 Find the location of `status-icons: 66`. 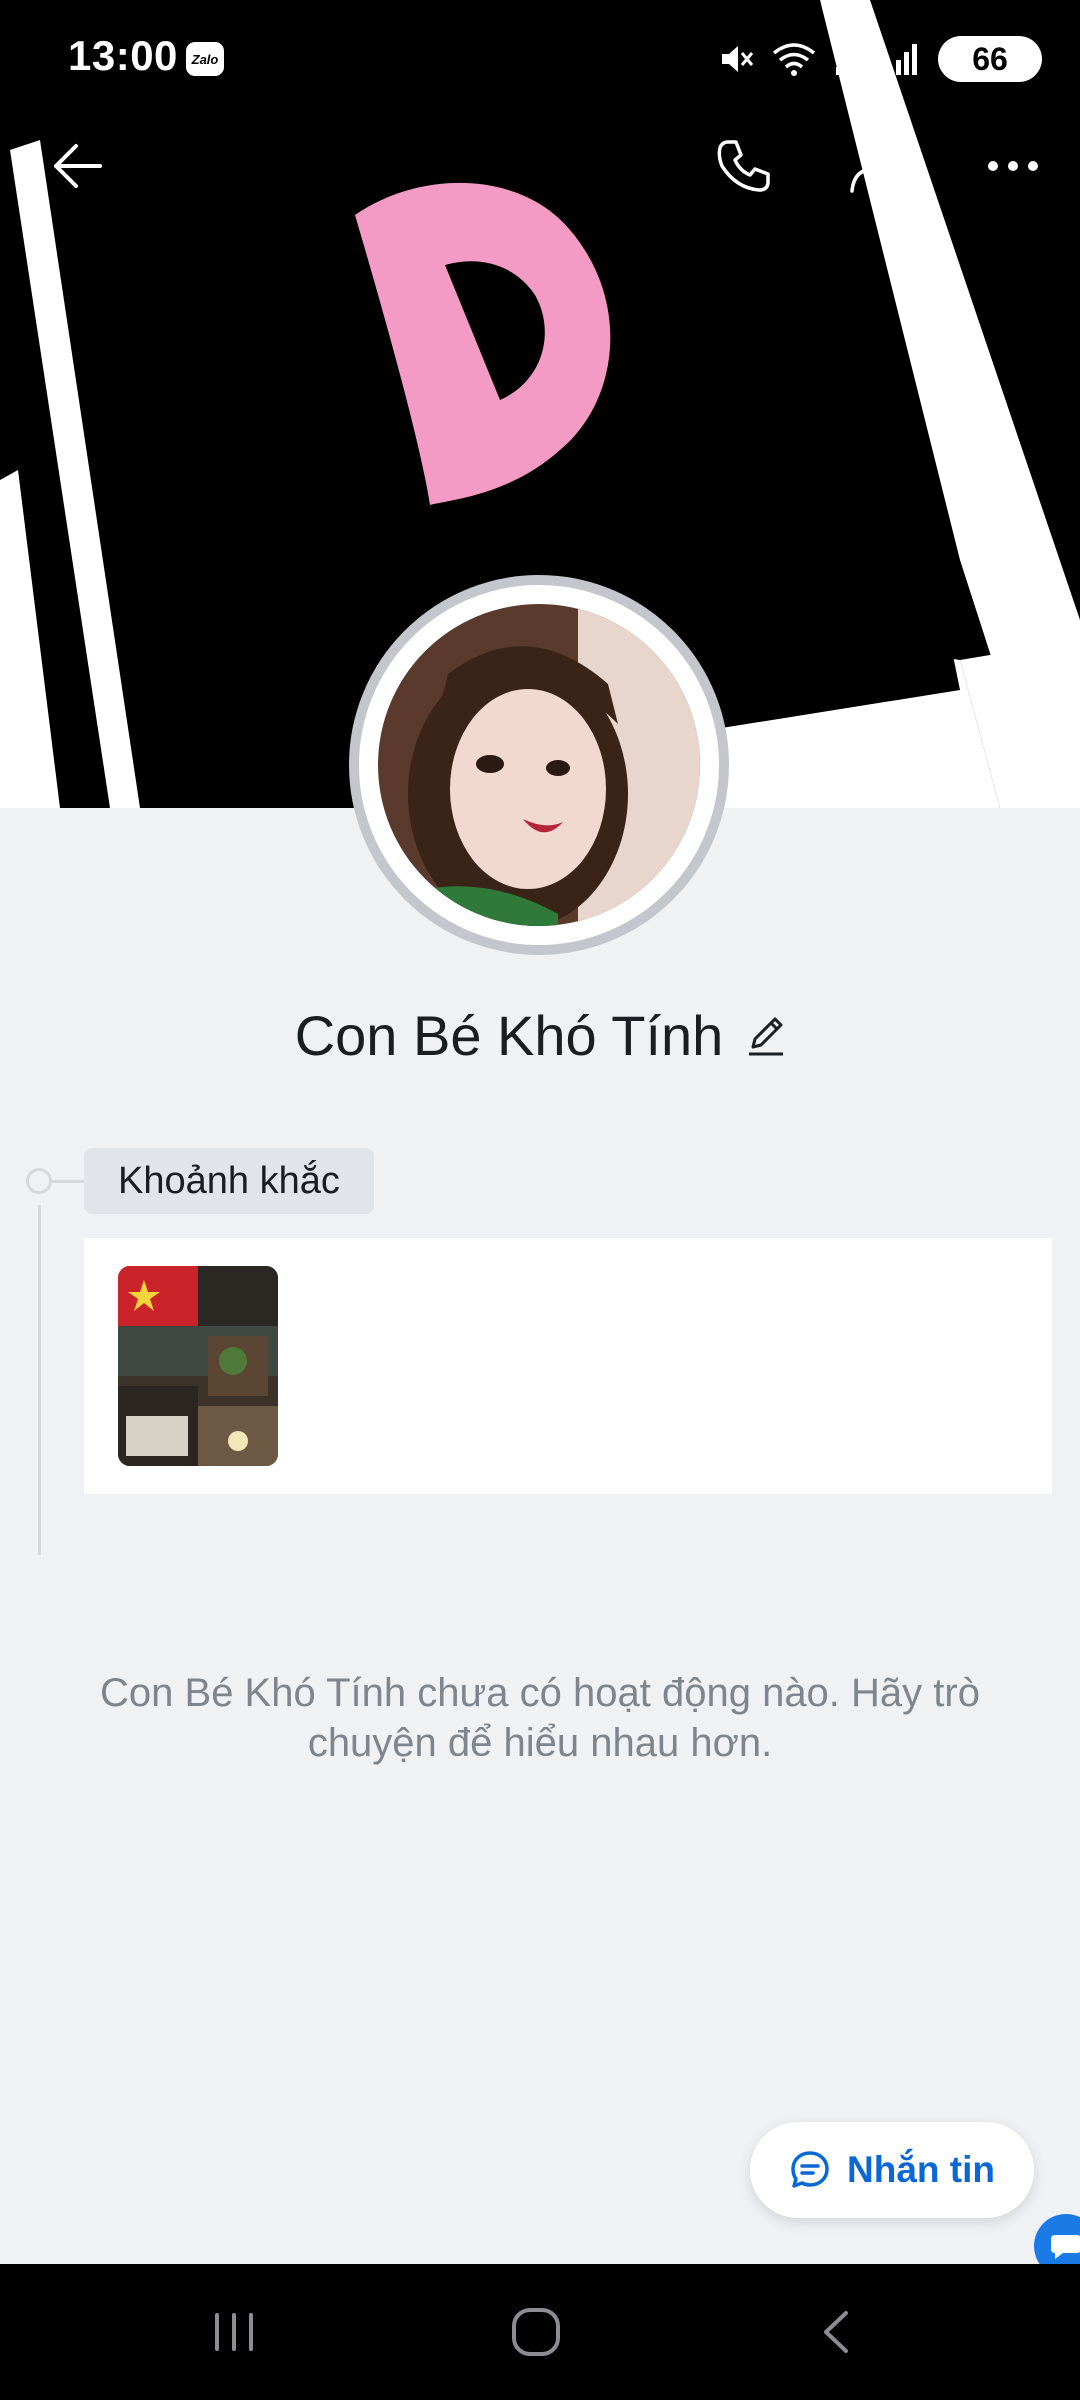

status-icons: 66 is located at coordinates (880, 59).